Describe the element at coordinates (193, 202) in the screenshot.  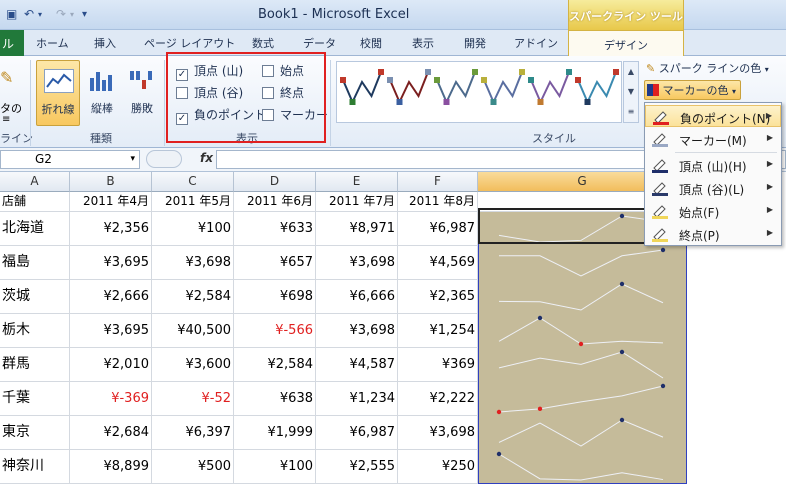
I see `header-cell: 2011 年5月` at that location.